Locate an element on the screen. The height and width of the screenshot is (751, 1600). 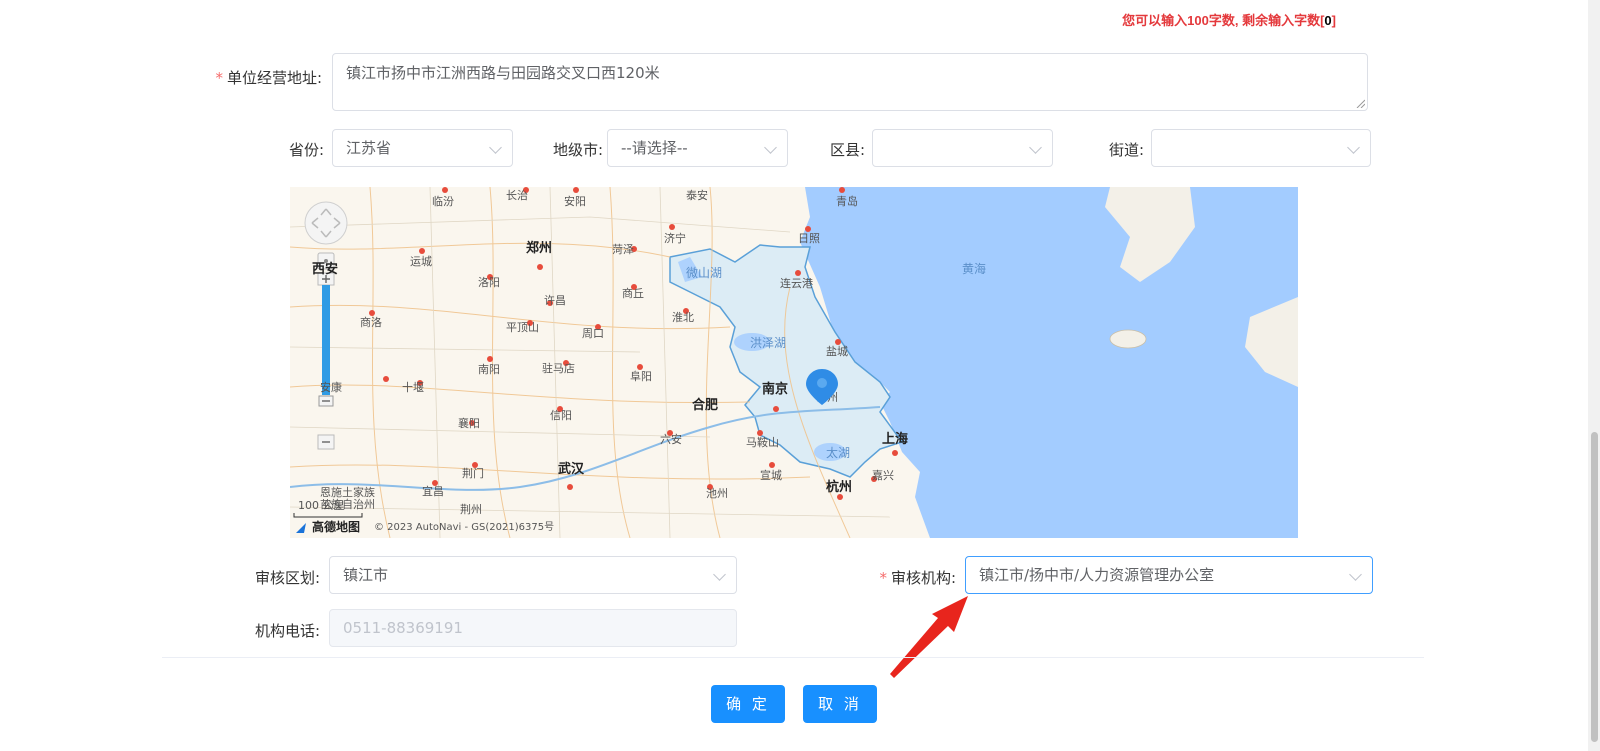
svg-text: 连云港 is located at coordinates (796, 283).